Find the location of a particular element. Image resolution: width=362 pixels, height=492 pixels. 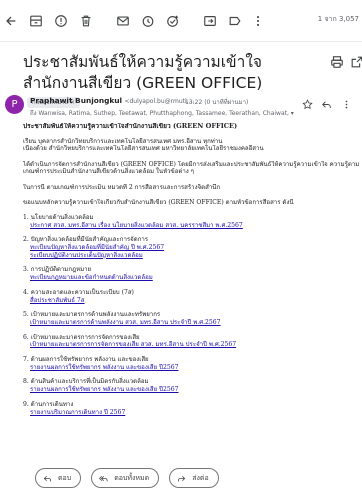

snooze-icon is located at coordinates (148, 21).